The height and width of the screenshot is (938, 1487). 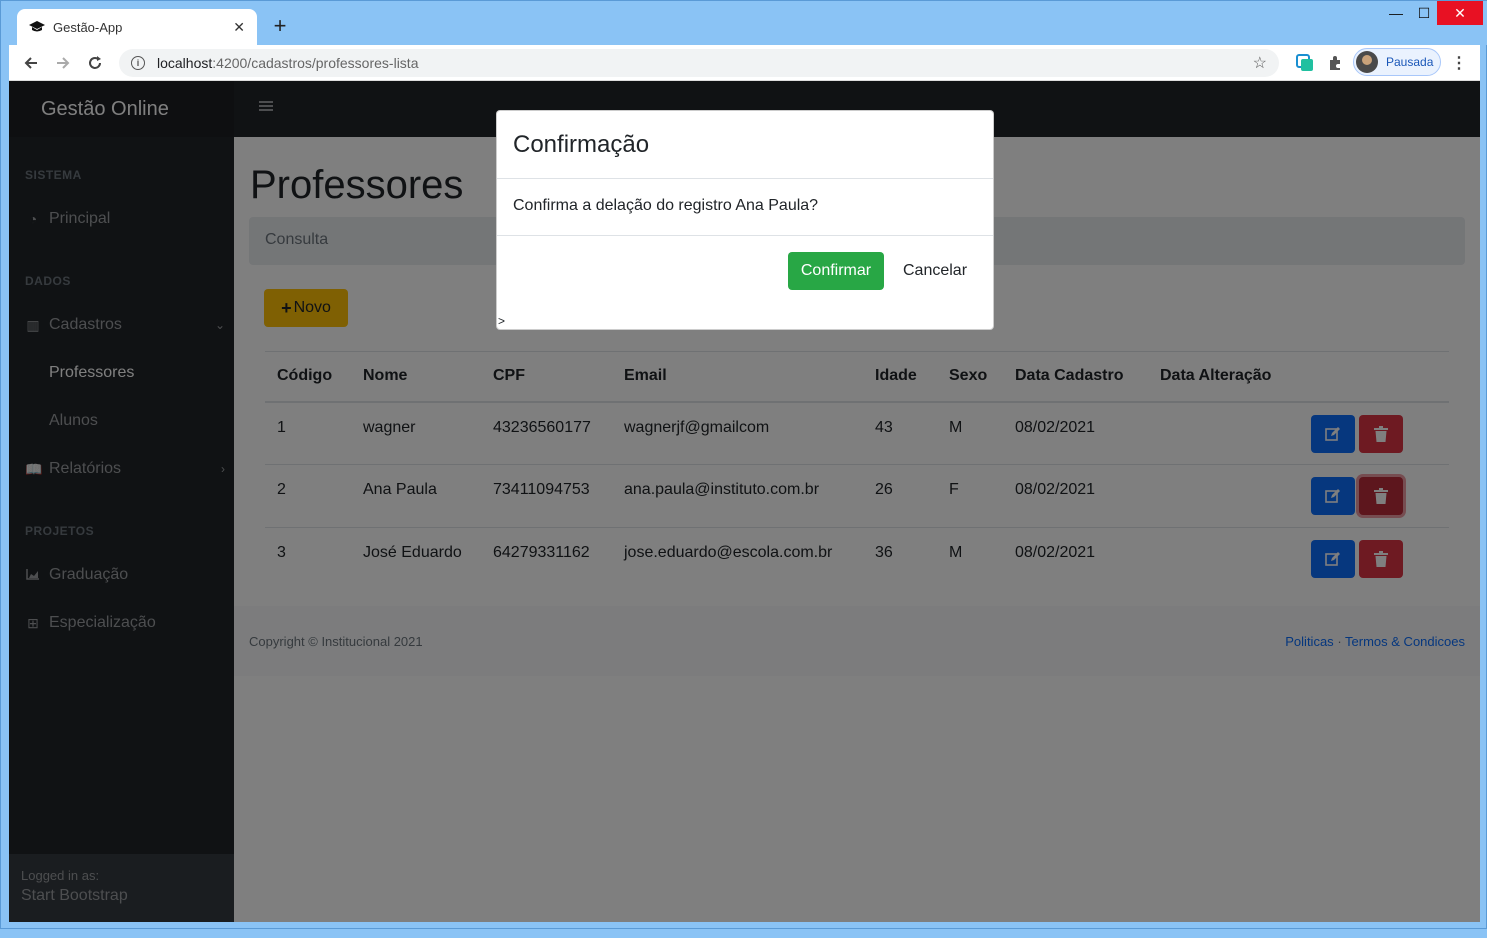 What do you see at coordinates (31, 63) in the screenshot?
I see `back-icon` at bounding box center [31, 63].